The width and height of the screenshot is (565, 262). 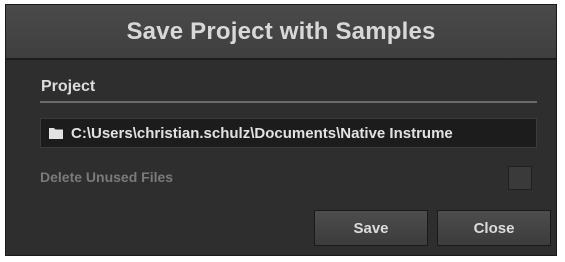 I want to click on save-button: Save, so click(x=371, y=228).